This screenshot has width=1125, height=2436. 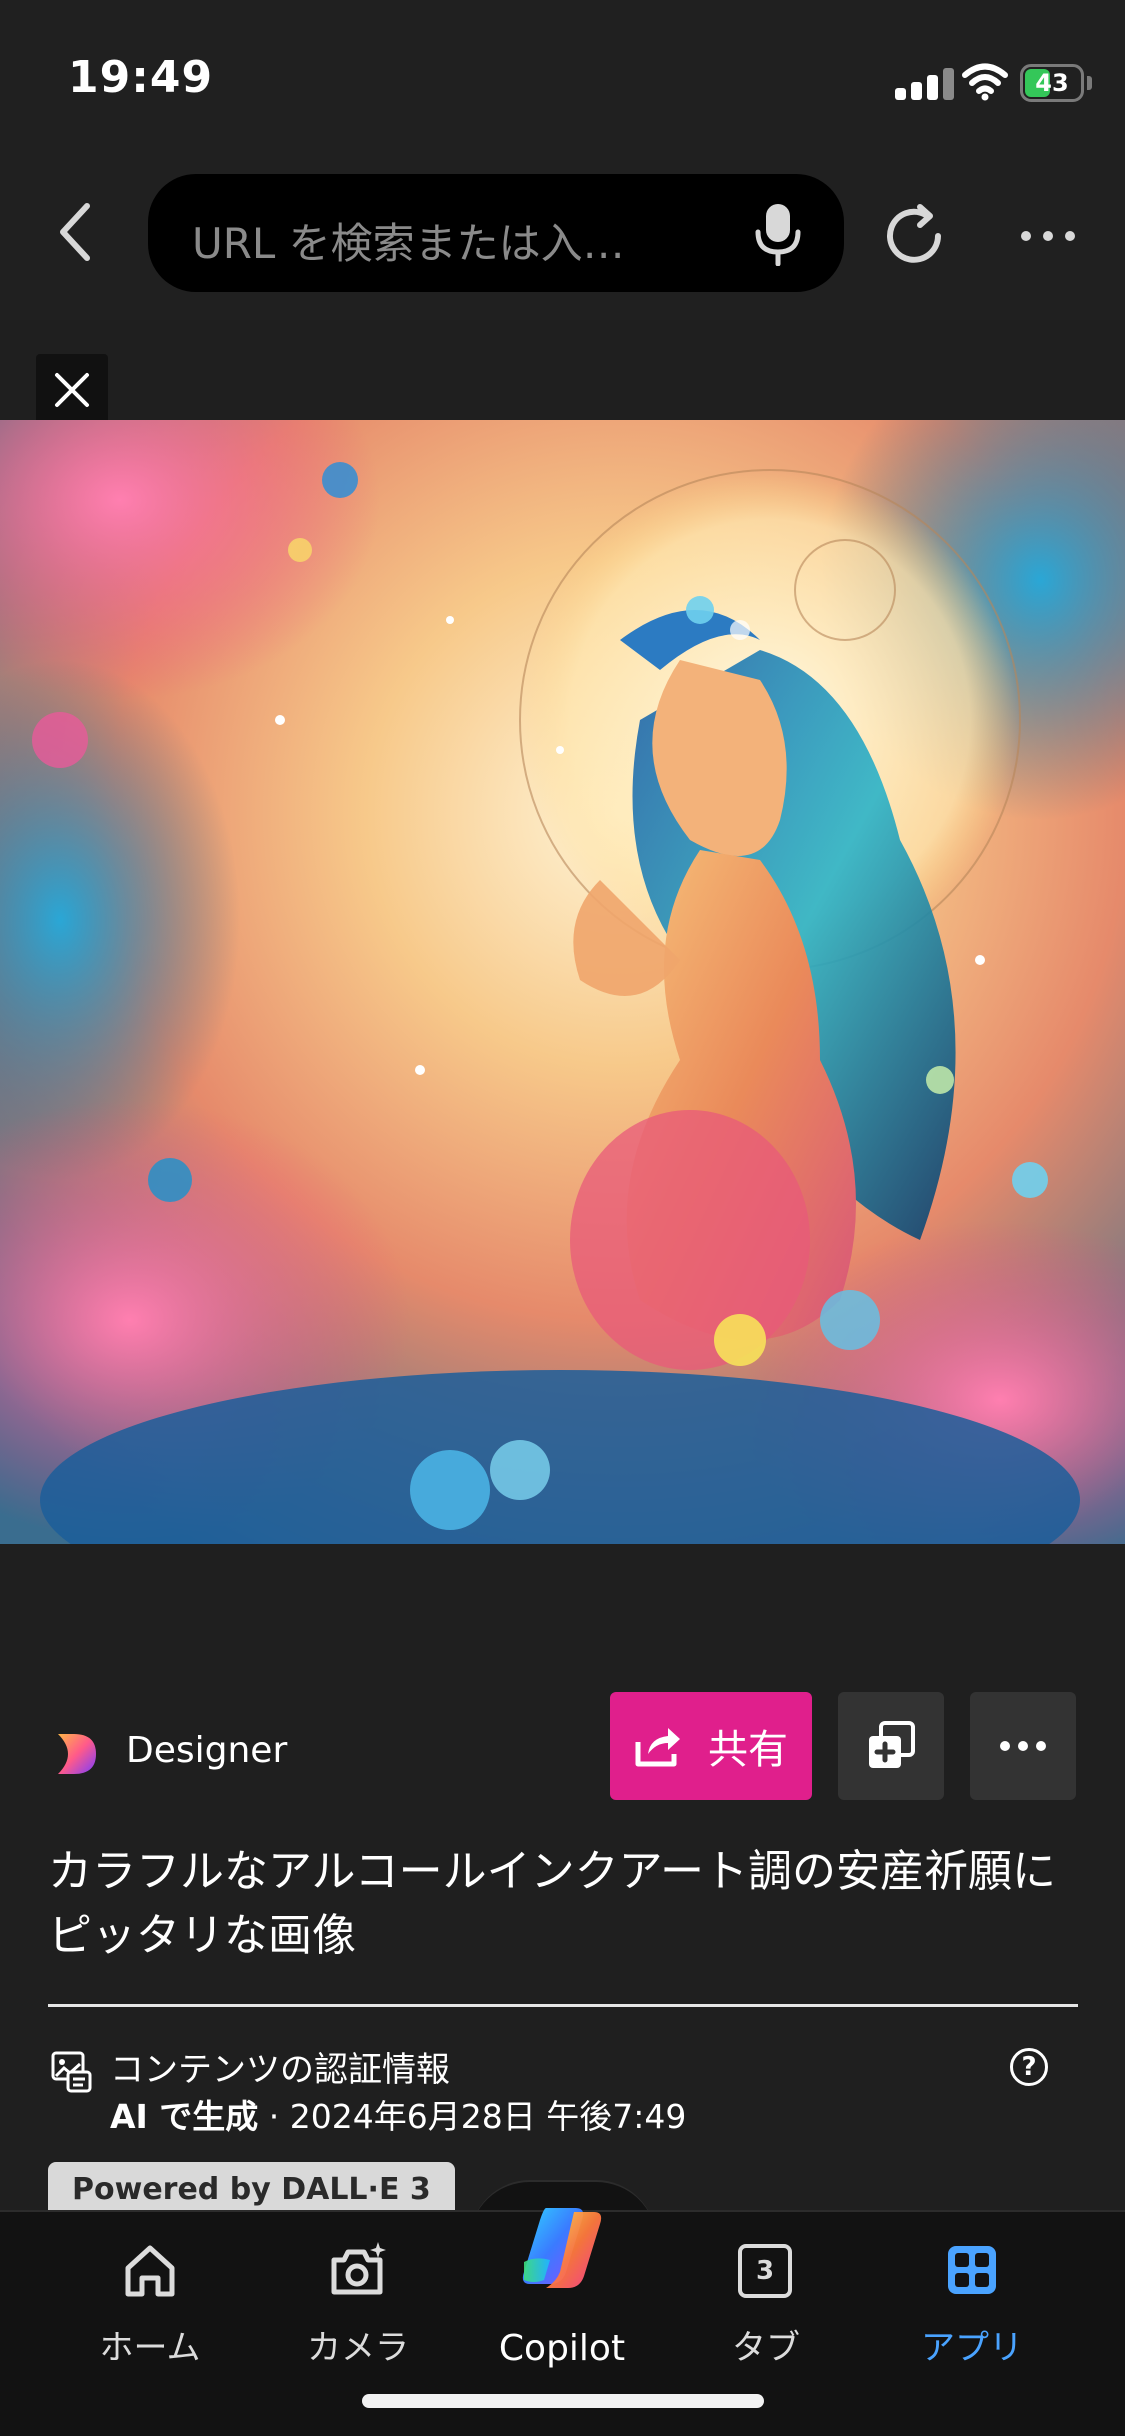 What do you see at coordinates (562, 75) in the screenshot?
I see `status-bar: 19:49 43` at bounding box center [562, 75].